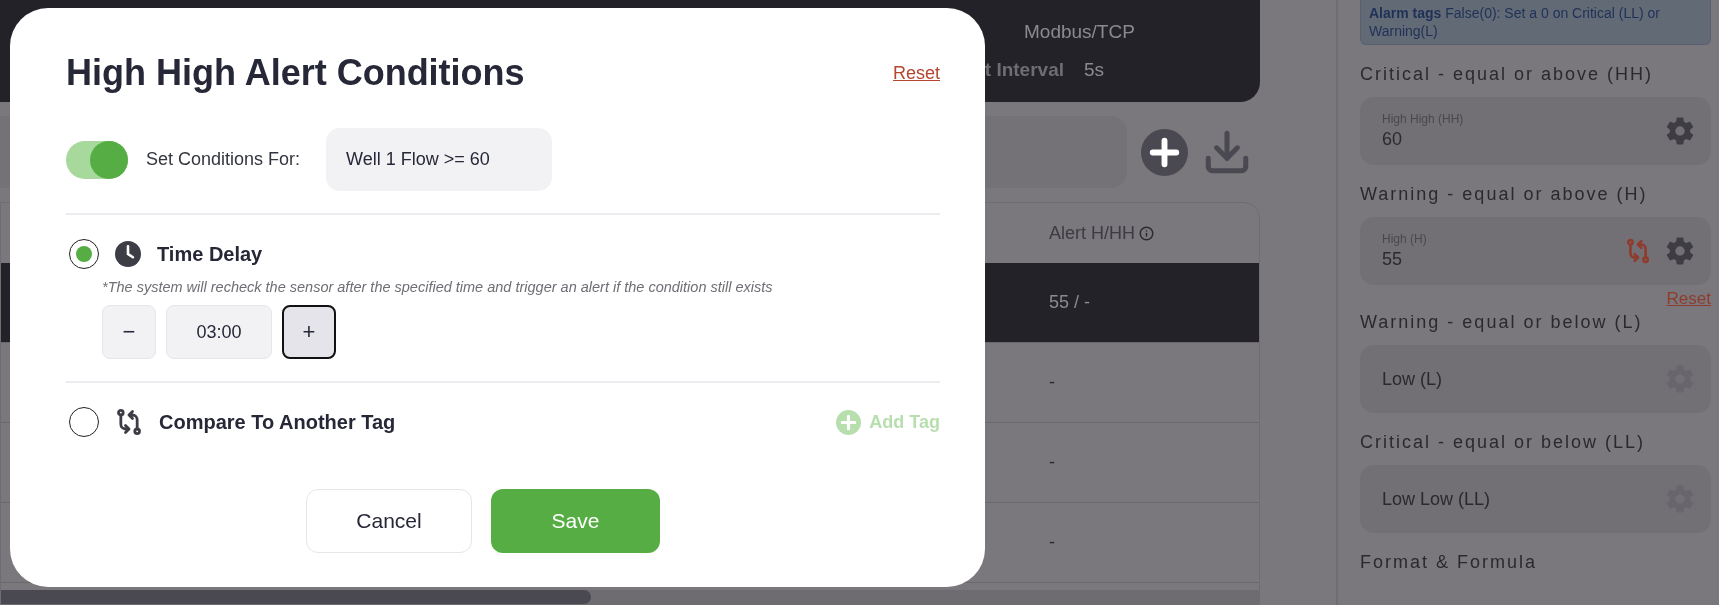  I want to click on option-note: *The system will recheck the sensor after the specified time and trigger an alert if the condition still exists, so click(438, 287).